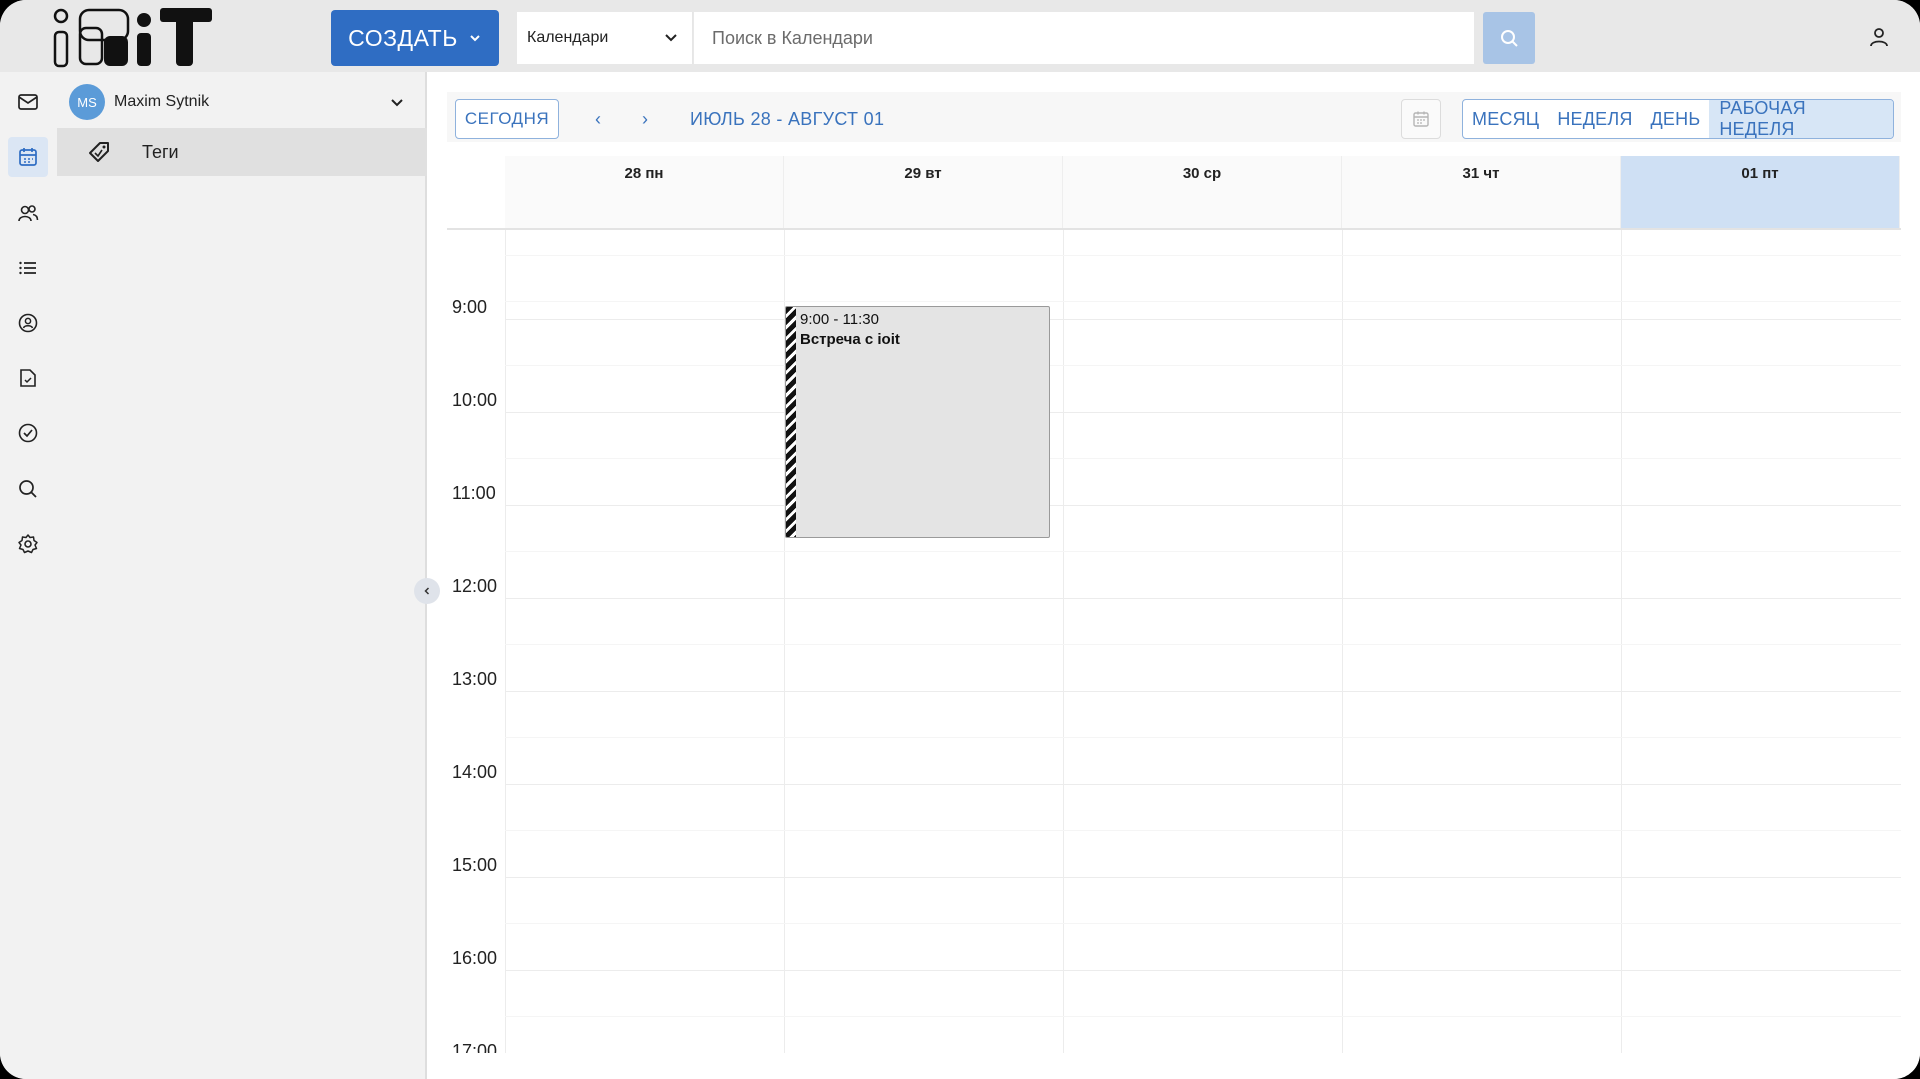 The image size is (1920, 1079). I want to click on search-input, so click(1084, 38).